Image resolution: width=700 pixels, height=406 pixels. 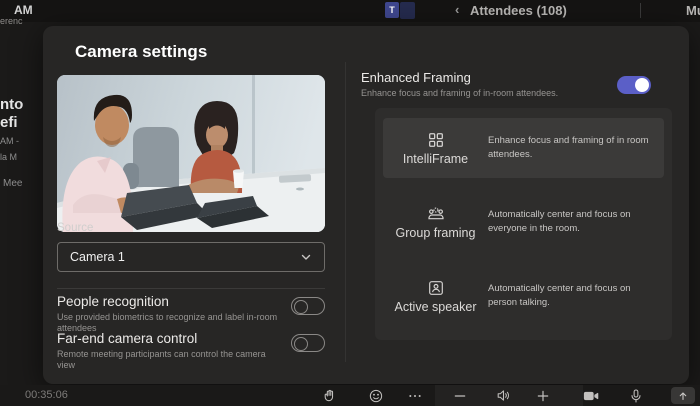 I want to click on app-tile-icon, so click(x=407, y=10).